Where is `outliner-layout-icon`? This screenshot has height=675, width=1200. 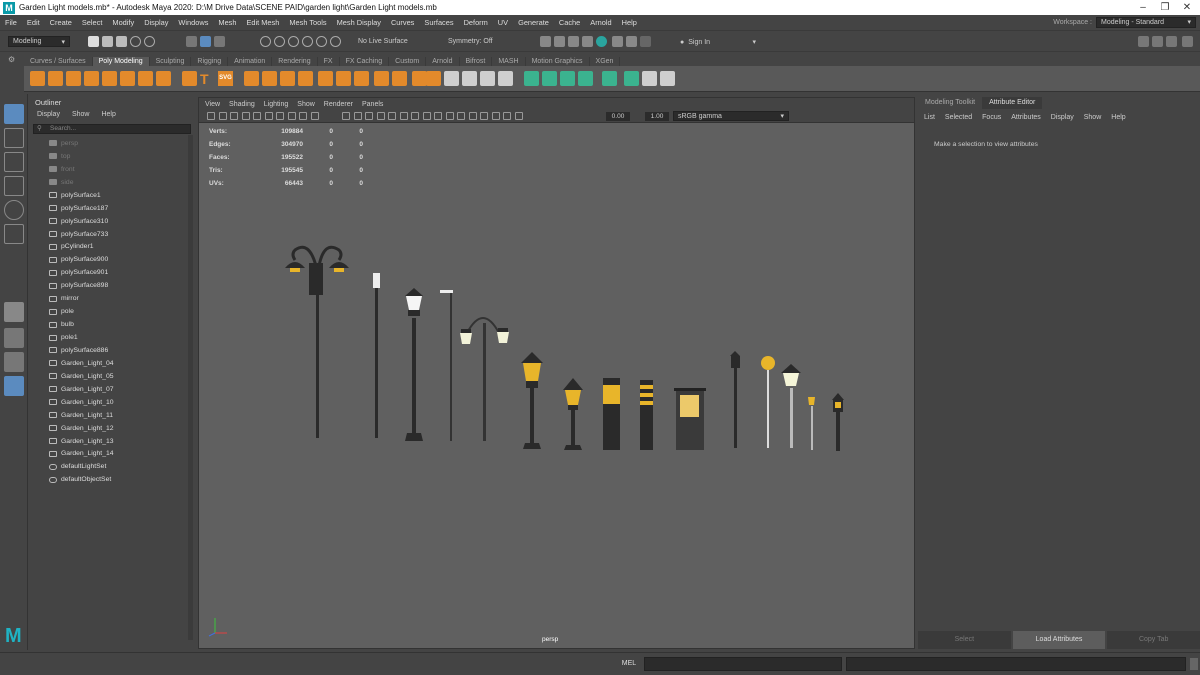 outliner-layout-icon is located at coordinates (14, 386).